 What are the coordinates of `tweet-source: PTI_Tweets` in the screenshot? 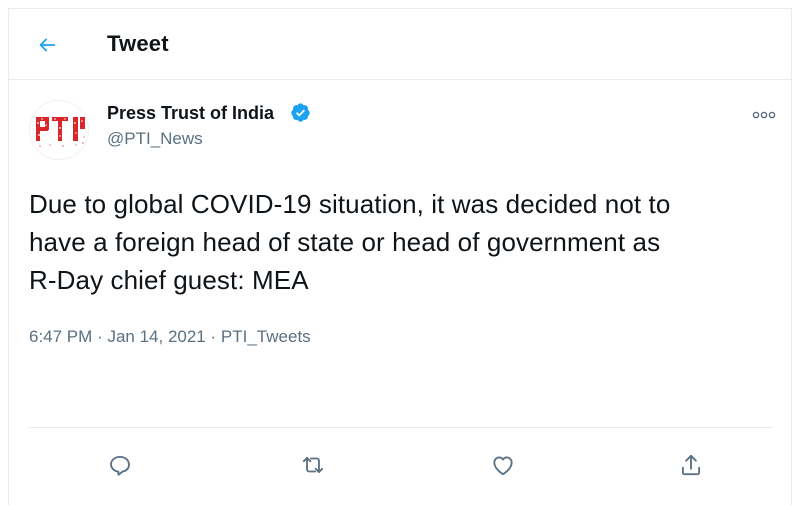 It's located at (266, 336).